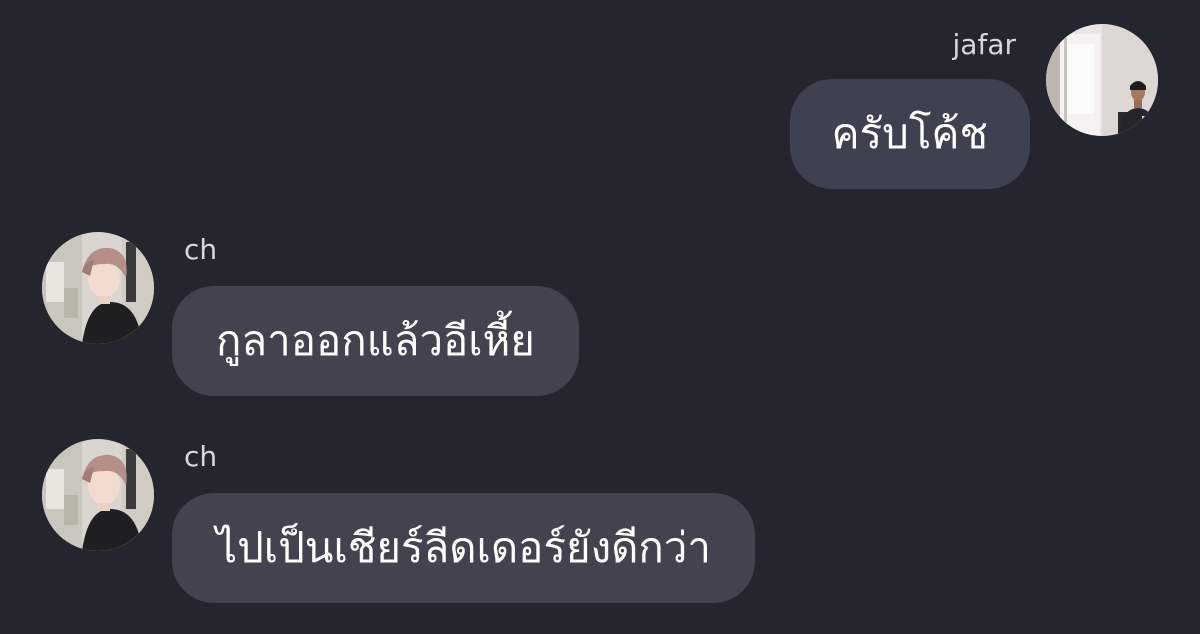 The width and height of the screenshot is (1200, 634). I want to click on message-text: ครับโค้ช, so click(909, 133).